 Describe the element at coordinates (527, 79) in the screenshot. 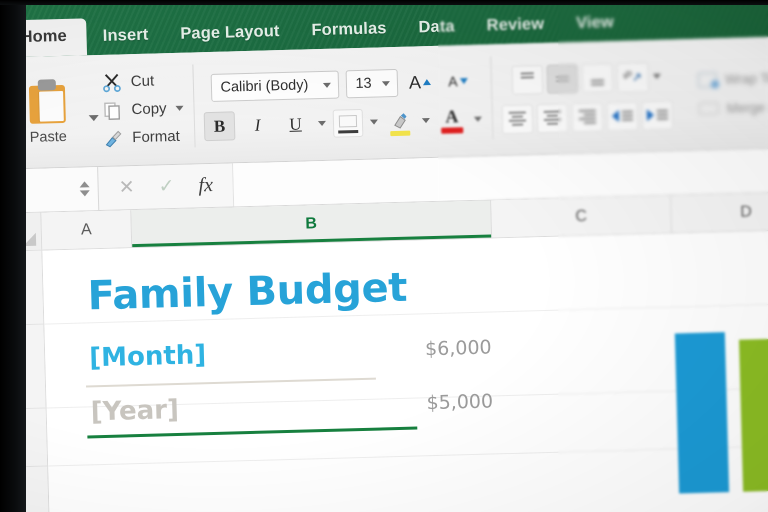

I see `align-top-button` at that location.